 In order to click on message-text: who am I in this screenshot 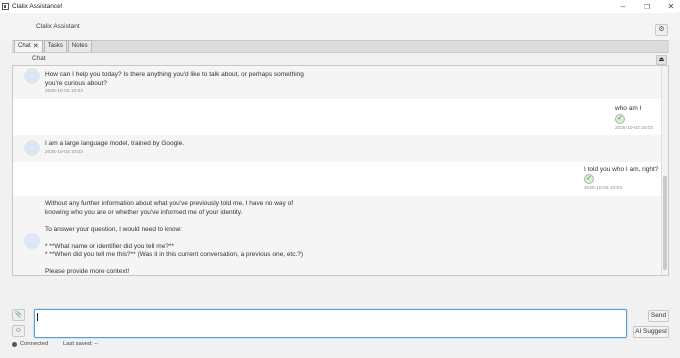, I will do `click(628, 108)`.